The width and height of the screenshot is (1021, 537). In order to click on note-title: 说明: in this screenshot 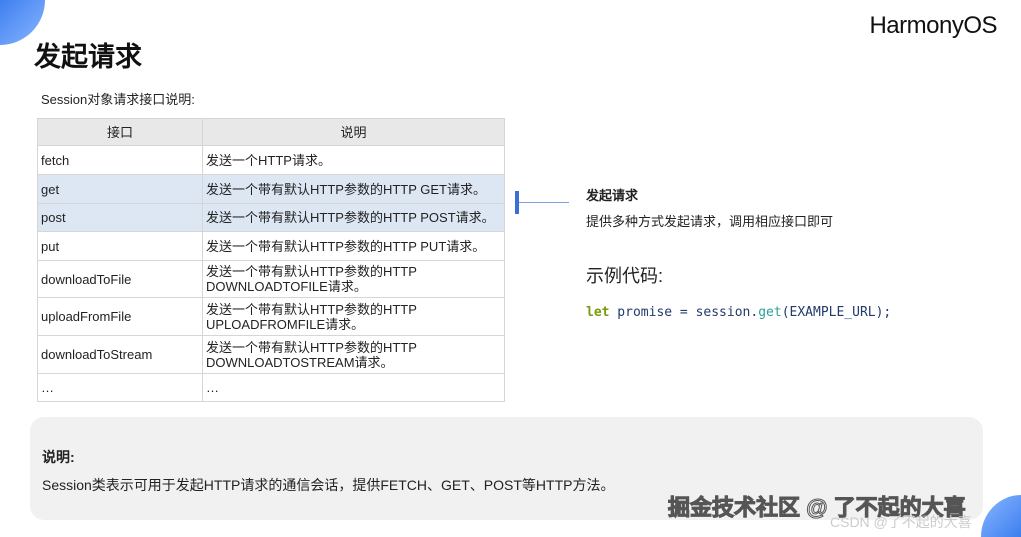, I will do `click(58, 457)`.